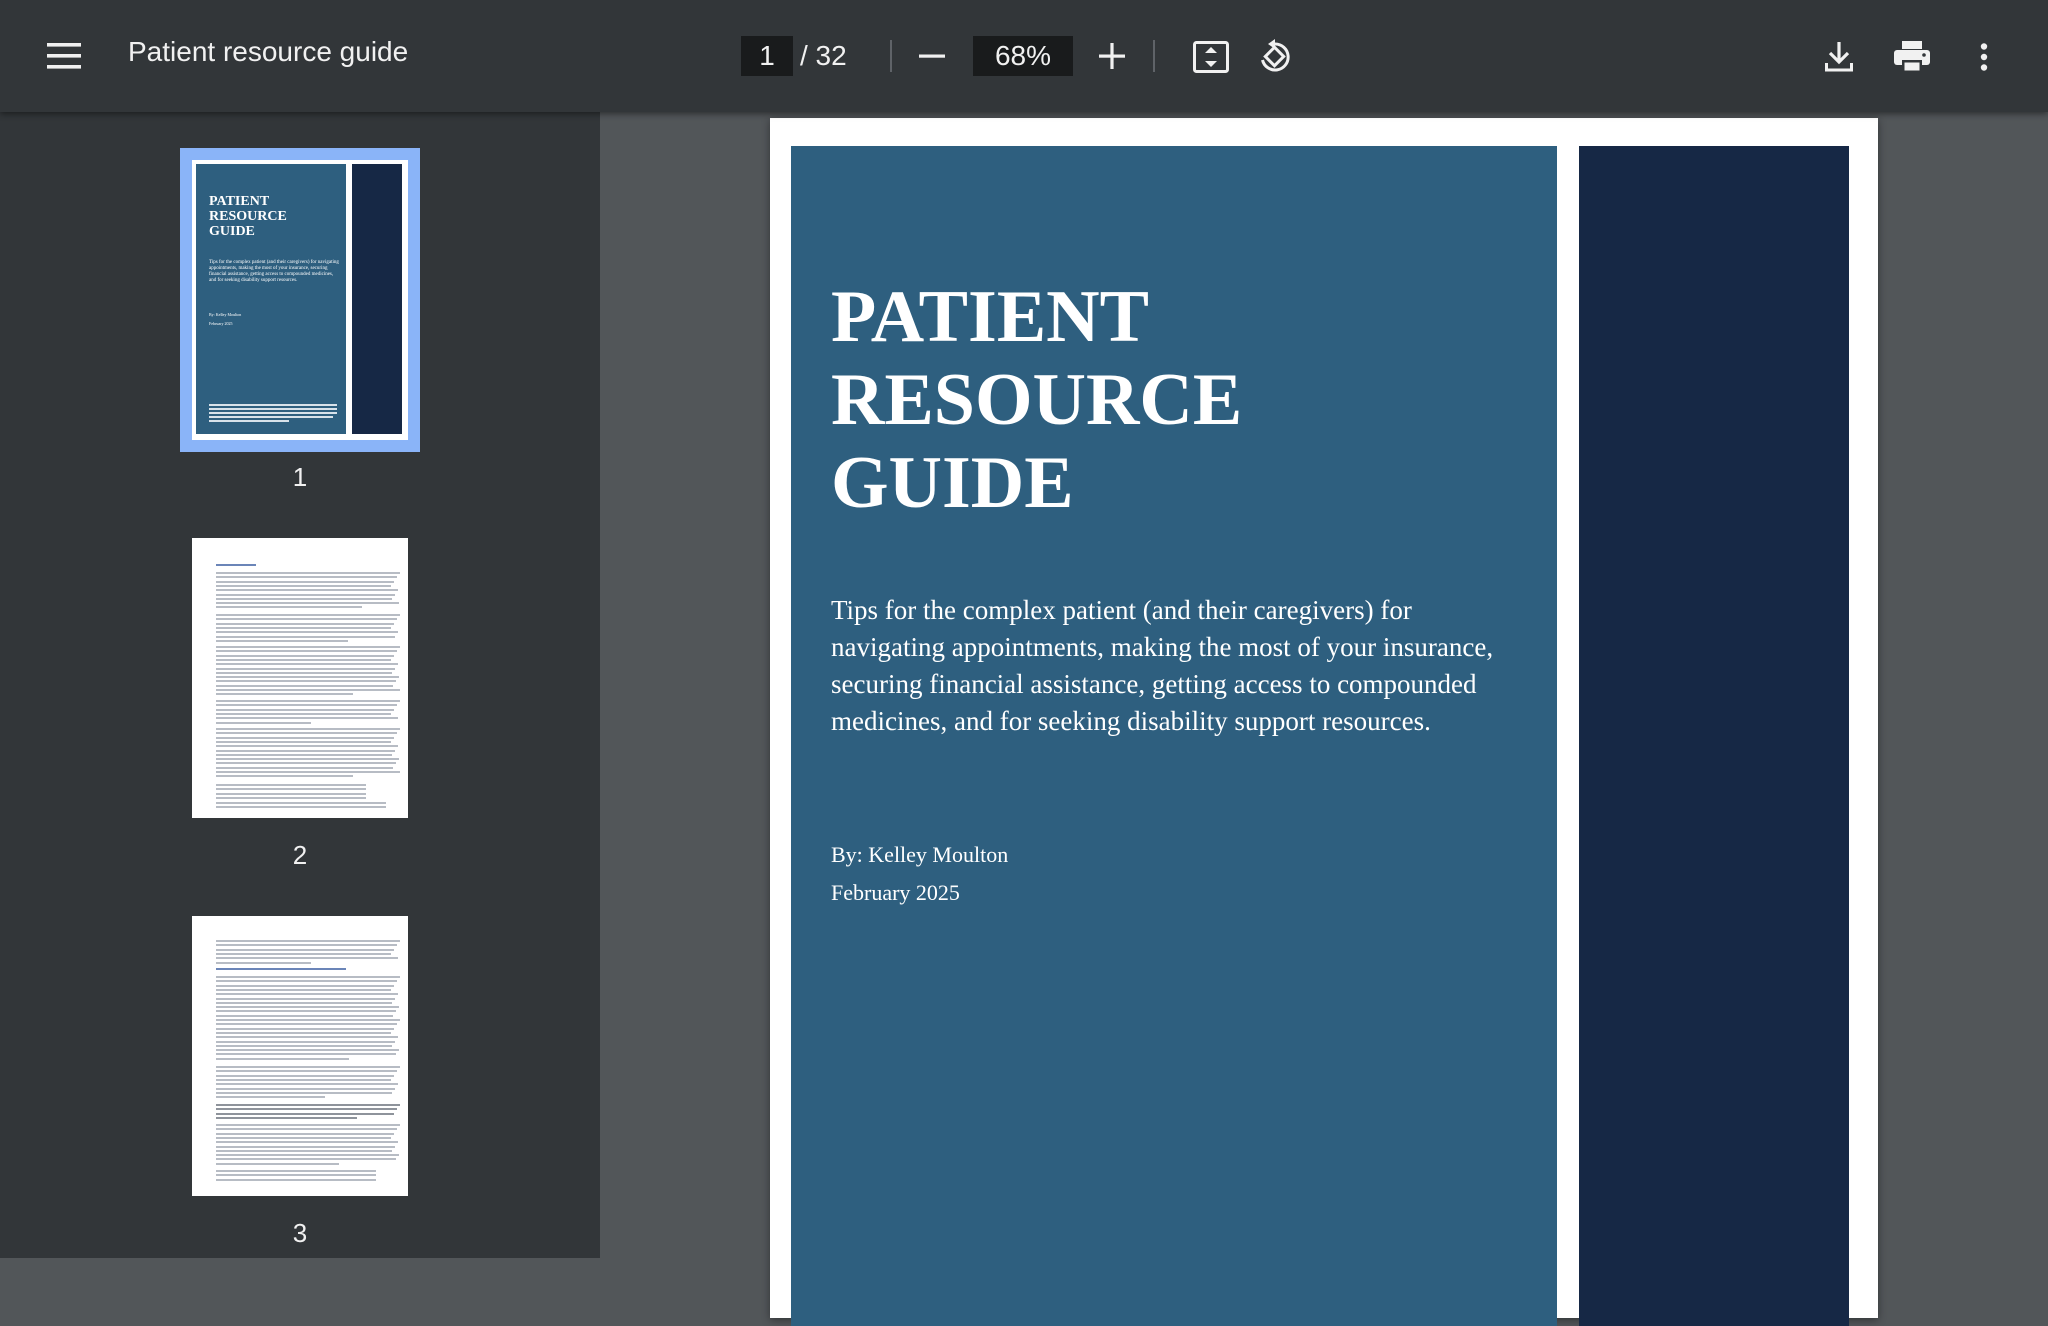 Image resolution: width=2048 pixels, height=1326 pixels. What do you see at coordinates (767, 56) in the screenshot?
I see `page-number-input` at bounding box center [767, 56].